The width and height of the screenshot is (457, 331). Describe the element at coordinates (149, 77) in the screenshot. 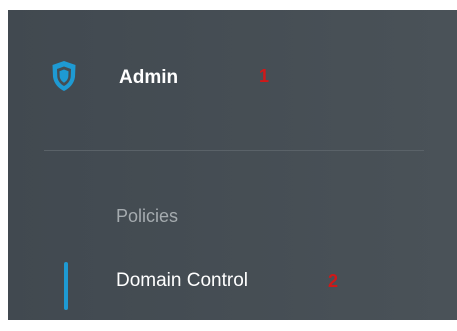

I see `admin-label: Admin` at that location.